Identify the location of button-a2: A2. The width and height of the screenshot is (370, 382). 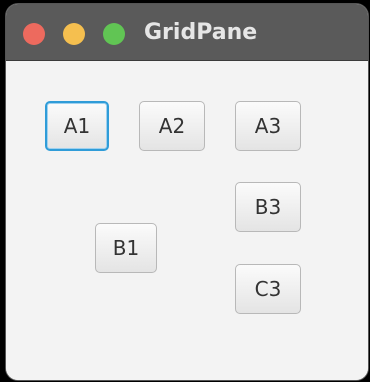
(172, 126).